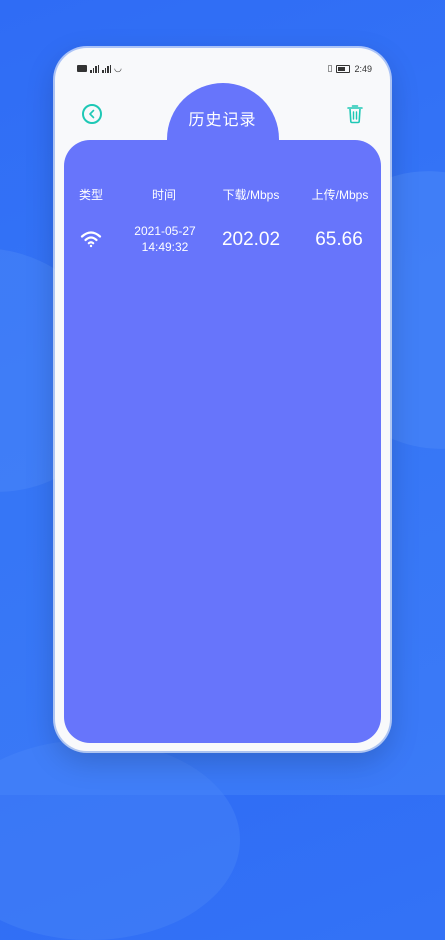 The image size is (445, 940). What do you see at coordinates (339, 239) in the screenshot?
I see `row-upload: 65.66` at bounding box center [339, 239].